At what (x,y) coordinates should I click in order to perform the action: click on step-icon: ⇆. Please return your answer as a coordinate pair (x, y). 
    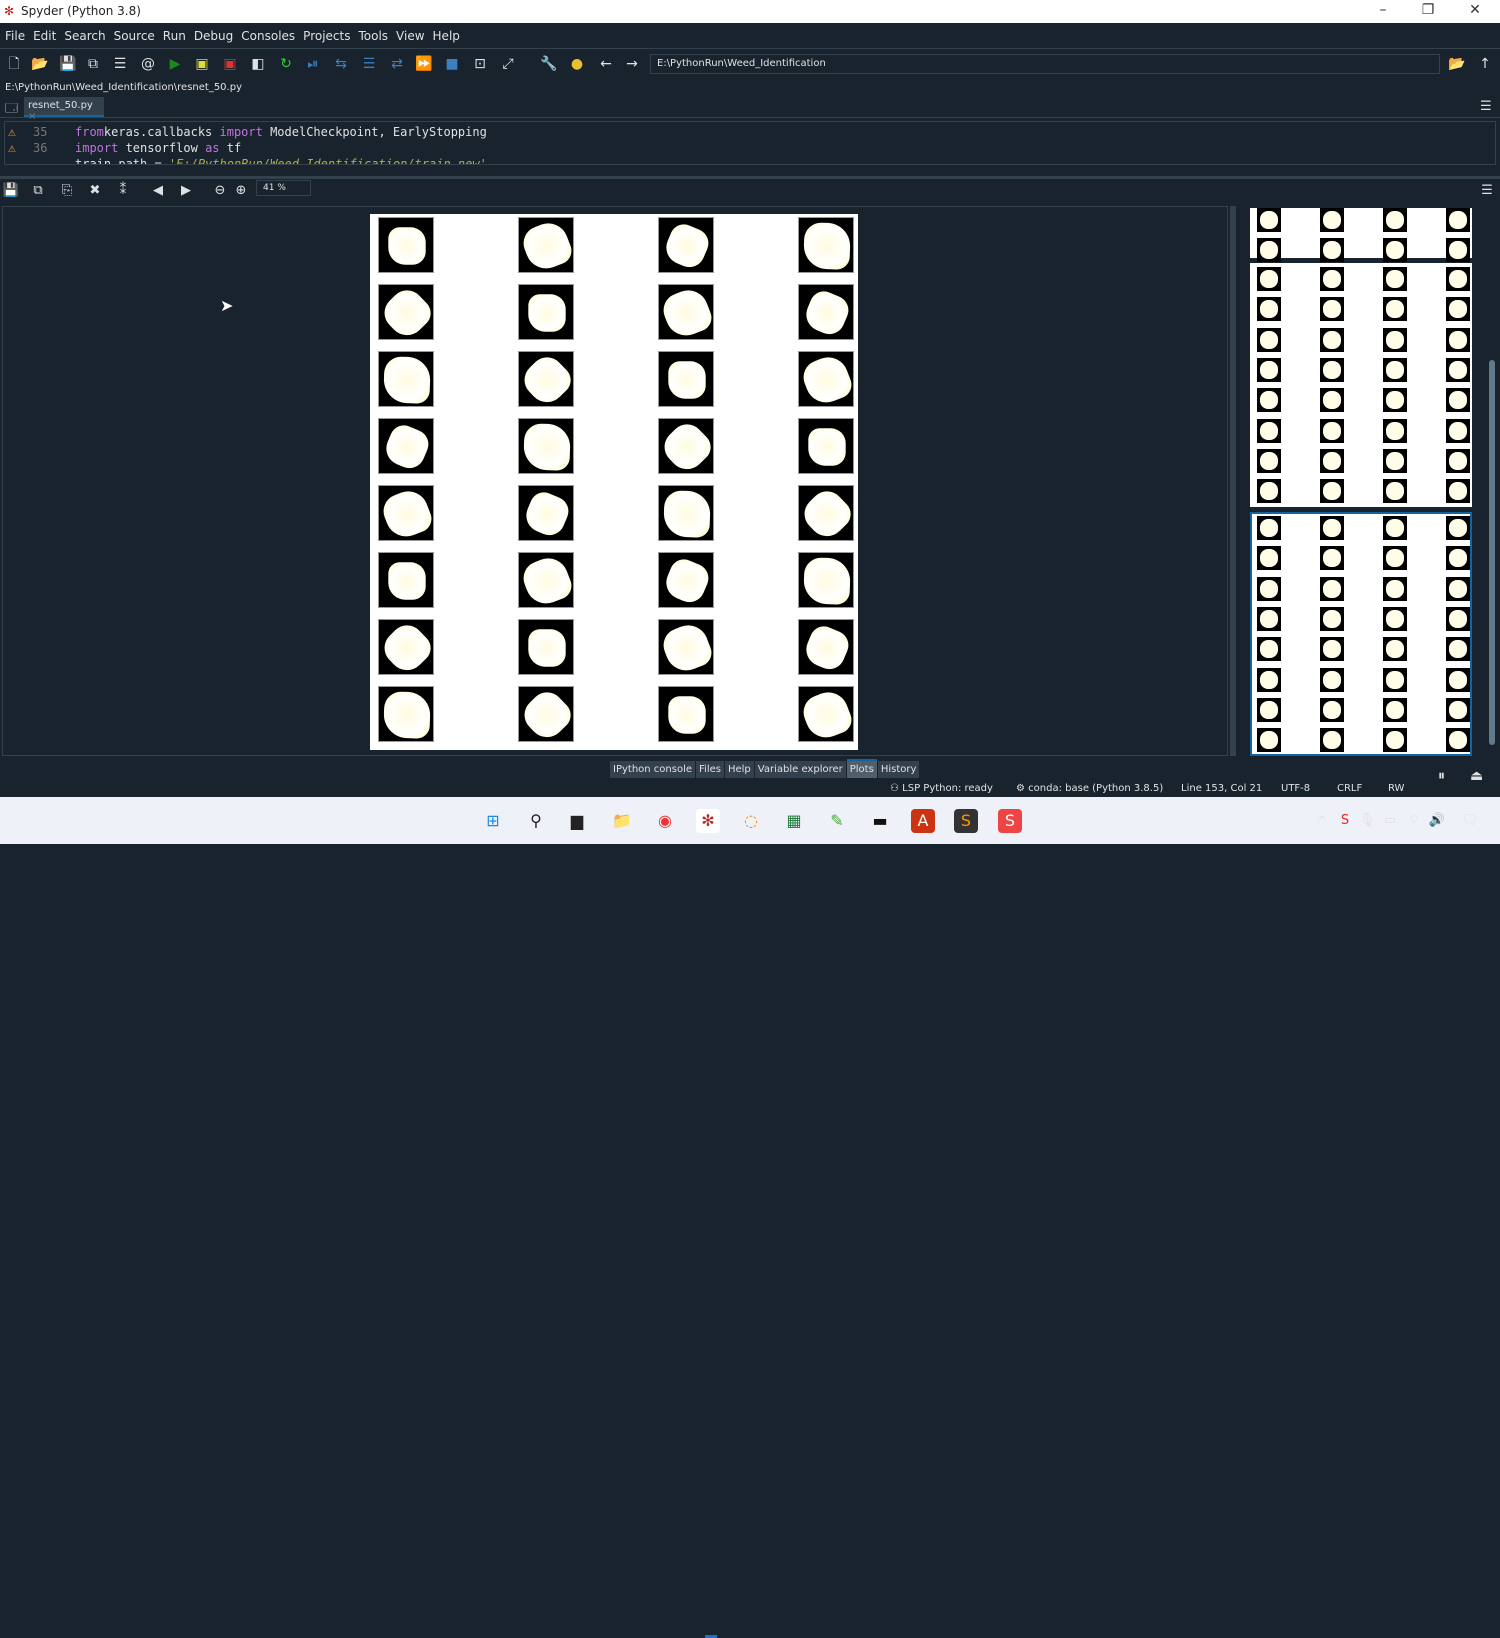
    Looking at the image, I should click on (341, 64).